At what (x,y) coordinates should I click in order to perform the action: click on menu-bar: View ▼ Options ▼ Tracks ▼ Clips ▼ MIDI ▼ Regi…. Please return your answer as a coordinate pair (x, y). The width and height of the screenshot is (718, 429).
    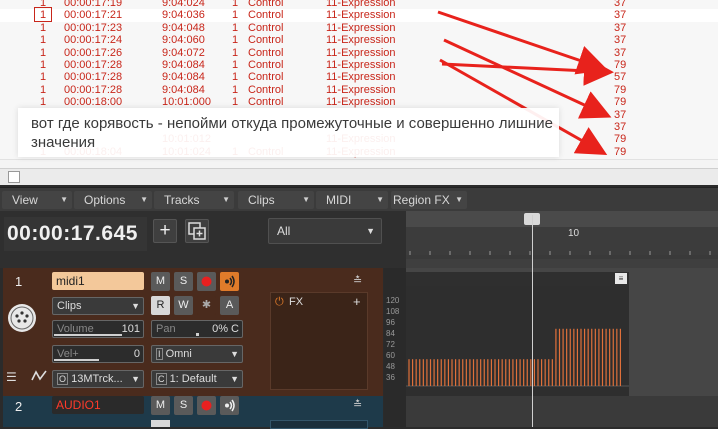
    Looking at the image, I should click on (359, 199).